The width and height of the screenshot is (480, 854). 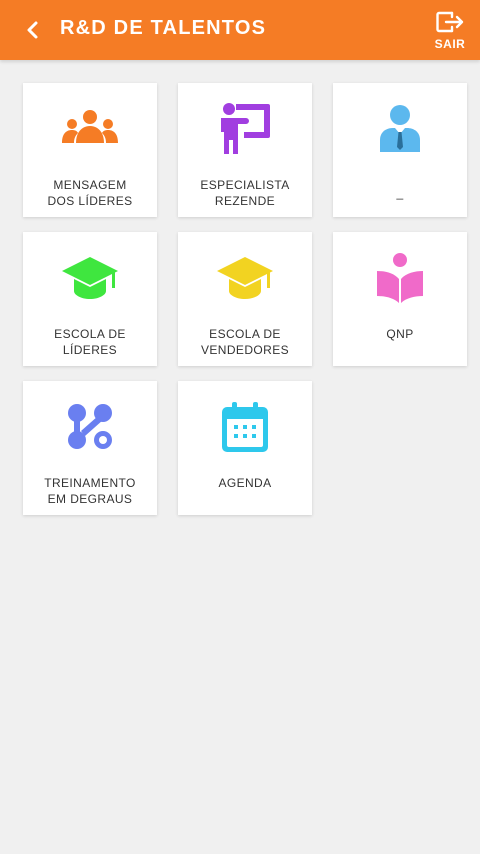 I want to click on tile-label: ESCOLA DE VENDEDORES, so click(x=245, y=342).